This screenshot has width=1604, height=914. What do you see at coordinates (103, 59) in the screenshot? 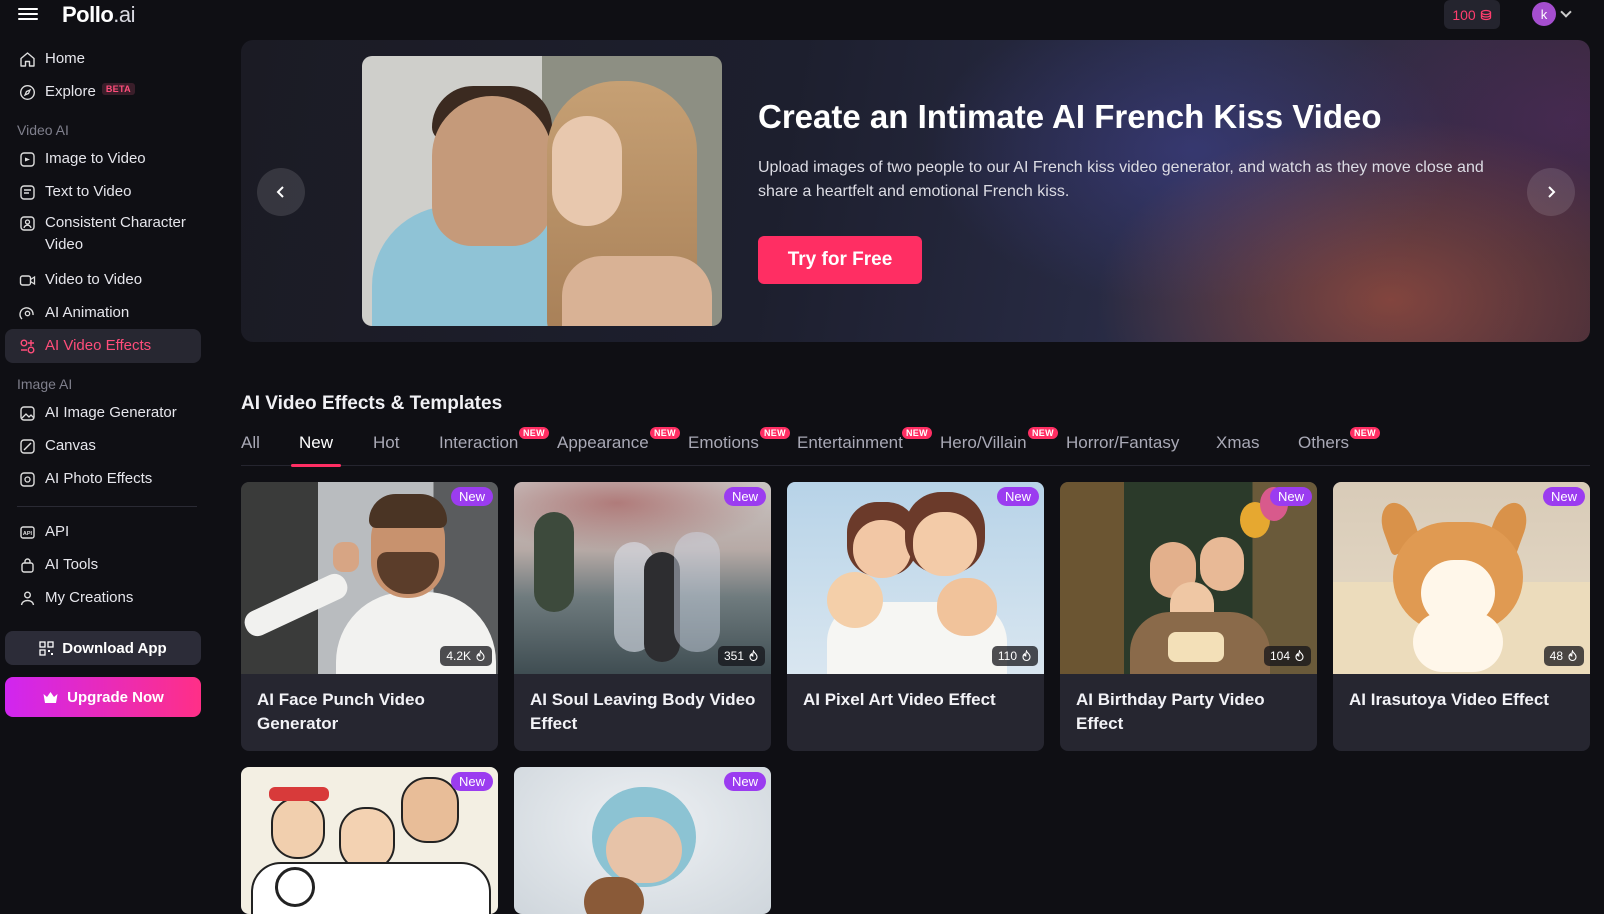
I see `sidebar-item-home: Home` at bounding box center [103, 59].